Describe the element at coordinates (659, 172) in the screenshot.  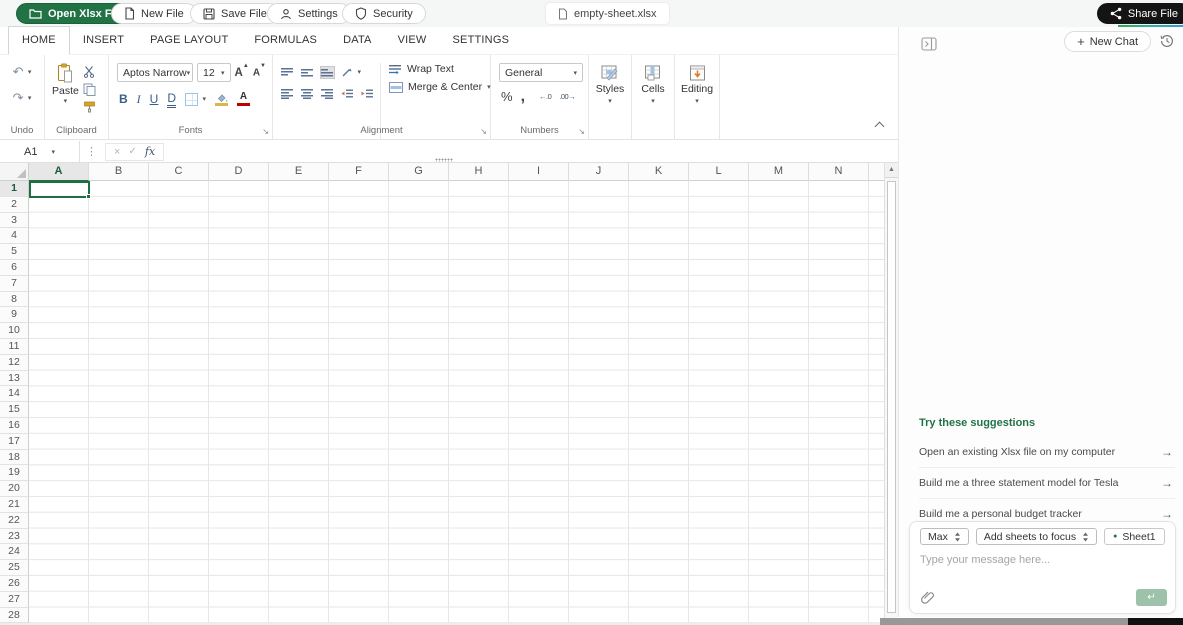
I see `column-header-k: K` at that location.